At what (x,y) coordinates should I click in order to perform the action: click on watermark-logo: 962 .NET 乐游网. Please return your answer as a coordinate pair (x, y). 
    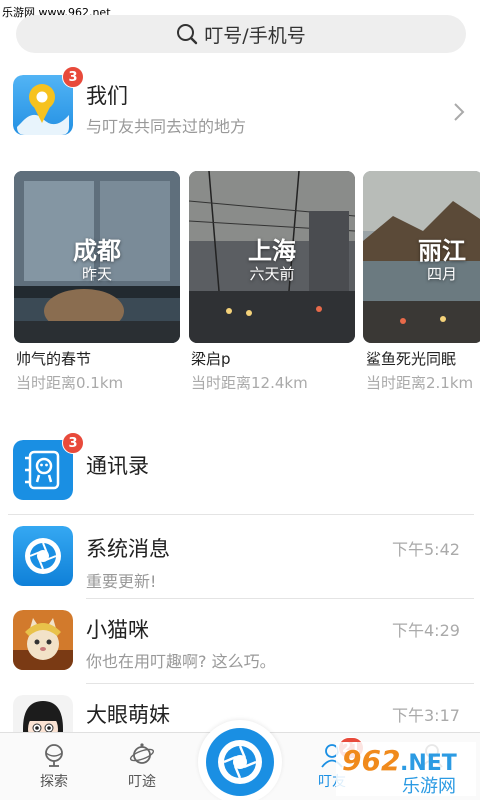
    Looking at the image, I should click on (406, 769).